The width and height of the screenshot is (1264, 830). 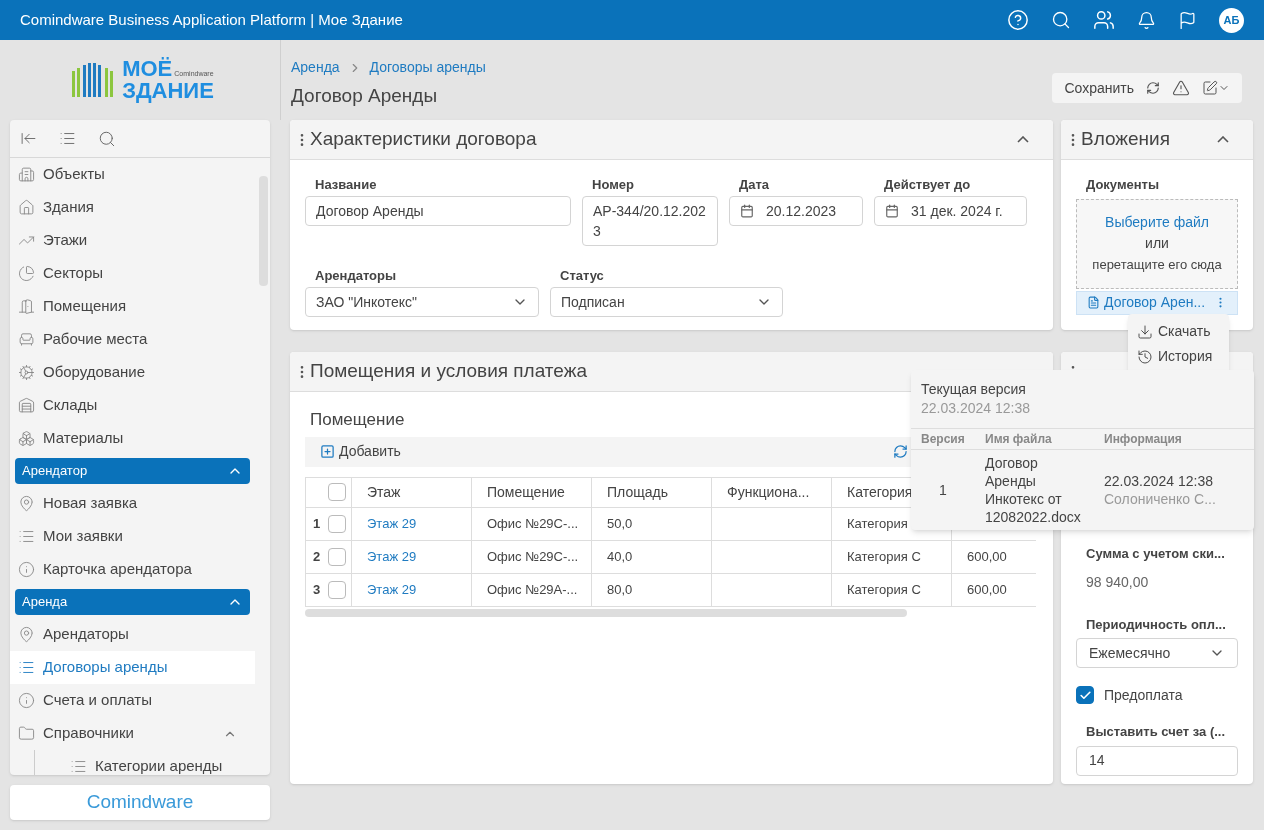 What do you see at coordinates (943, 490) in the screenshot?
I see `table-cell: 1` at bounding box center [943, 490].